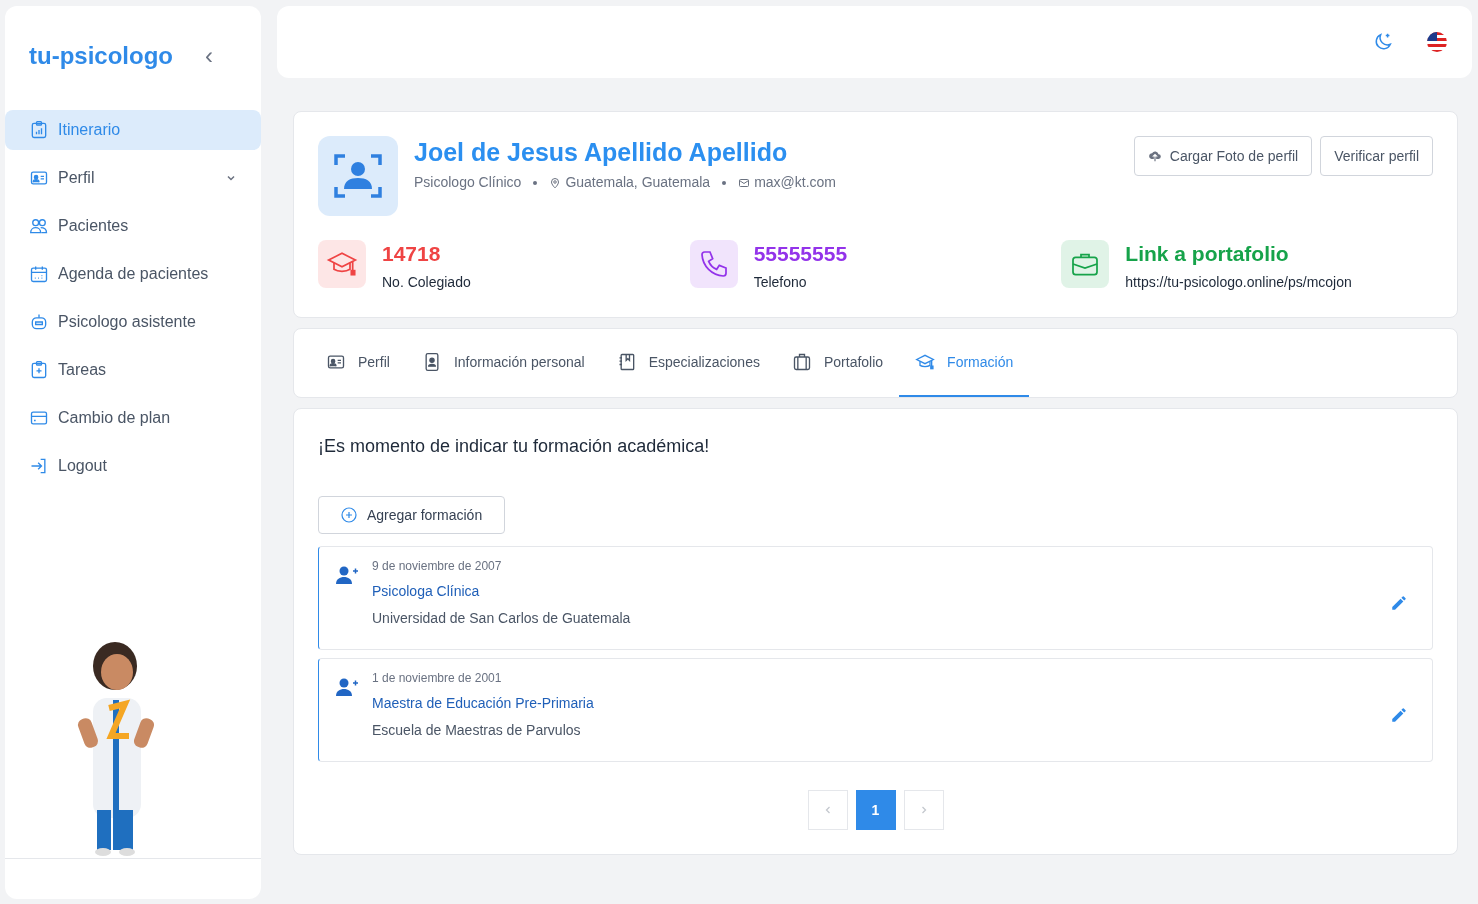 The height and width of the screenshot is (904, 1478). What do you see at coordinates (39, 370) in the screenshot?
I see `clipboard-plus-icon` at bounding box center [39, 370].